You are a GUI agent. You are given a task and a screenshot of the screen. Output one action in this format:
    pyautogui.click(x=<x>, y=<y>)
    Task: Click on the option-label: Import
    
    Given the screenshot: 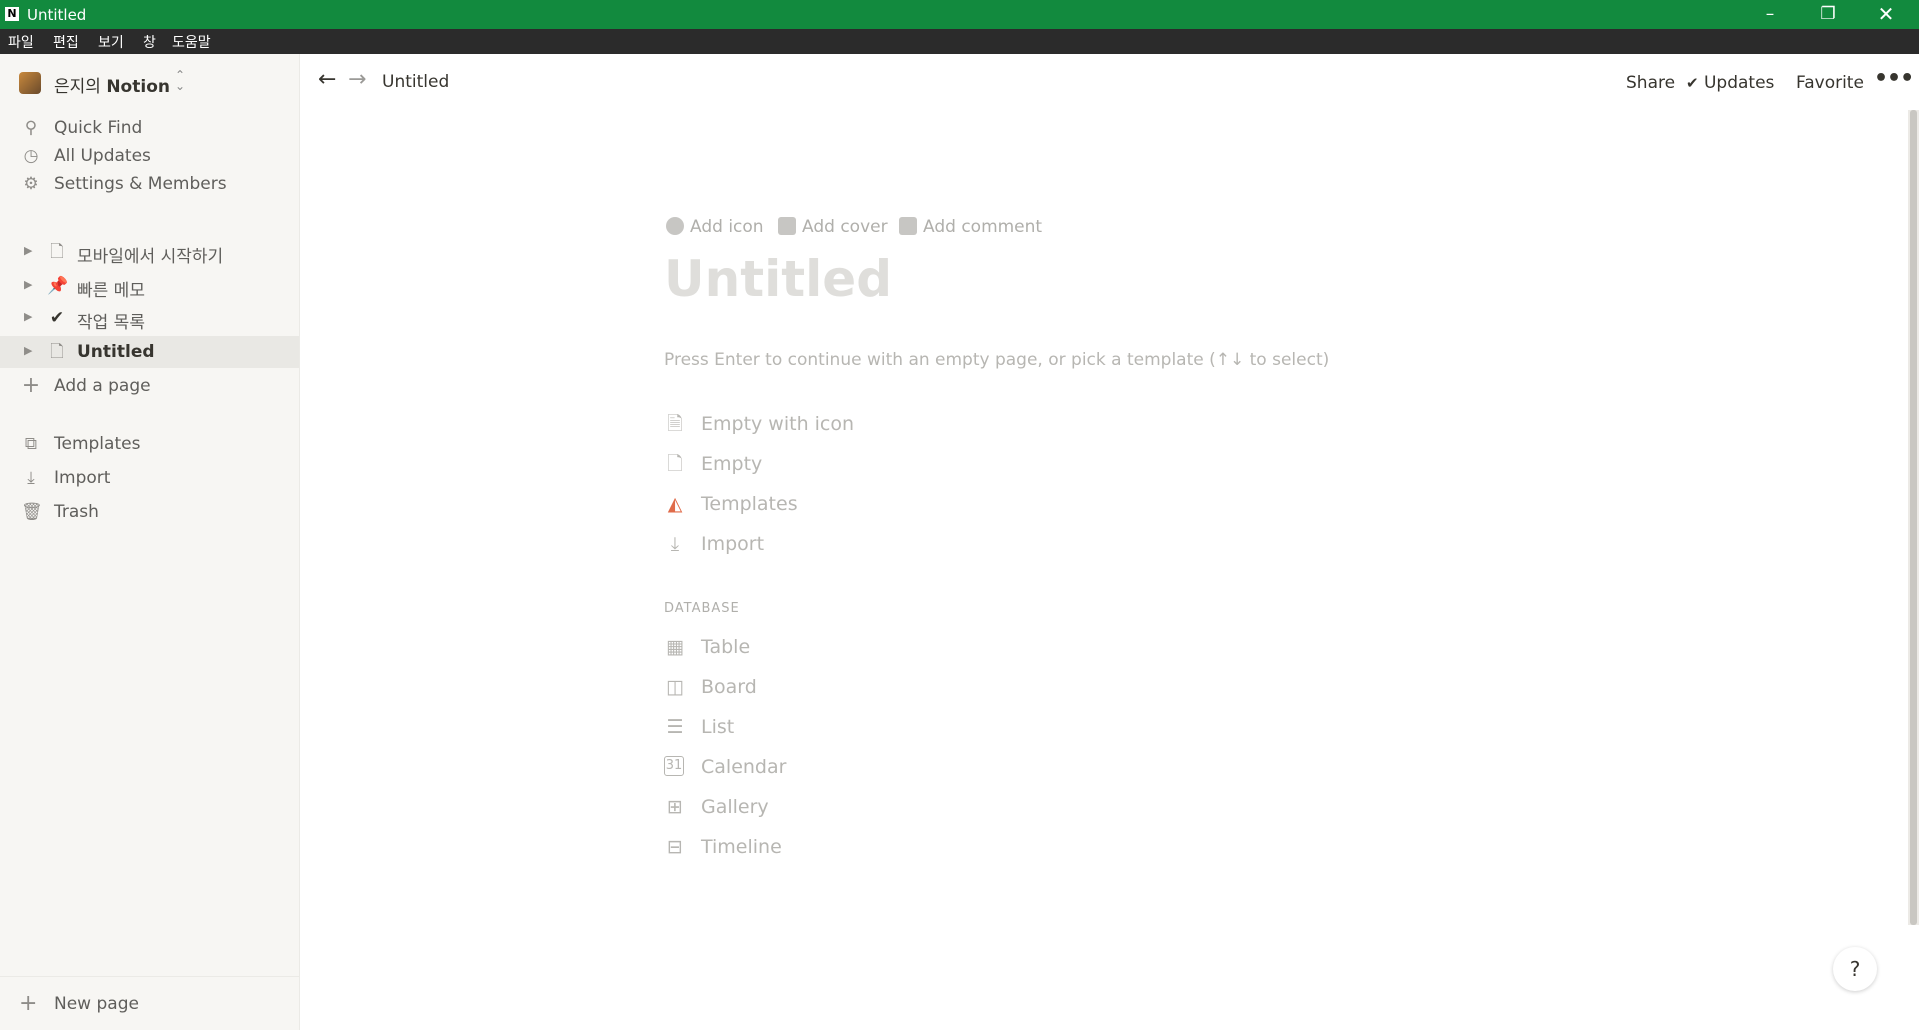 What is the action you would take?
    pyautogui.click(x=733, y=544)
    